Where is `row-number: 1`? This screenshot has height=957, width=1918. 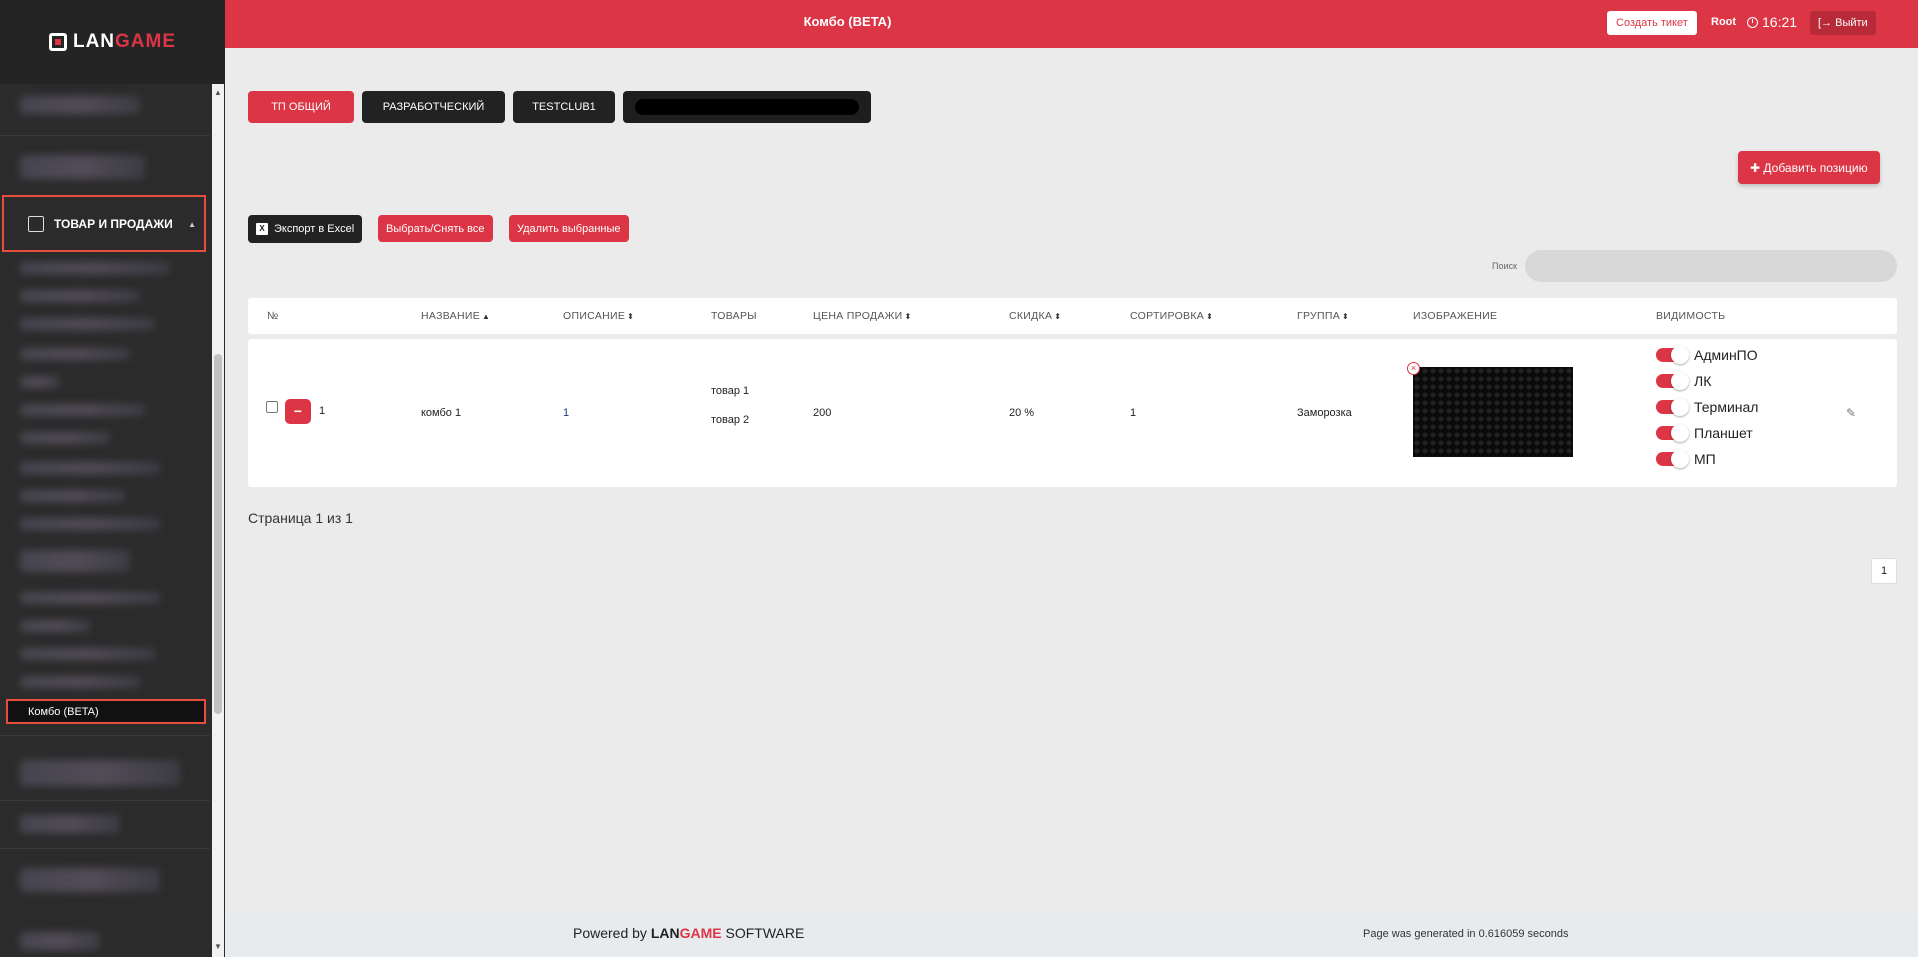
row-number: 1 is located at coordinates (322, 411).